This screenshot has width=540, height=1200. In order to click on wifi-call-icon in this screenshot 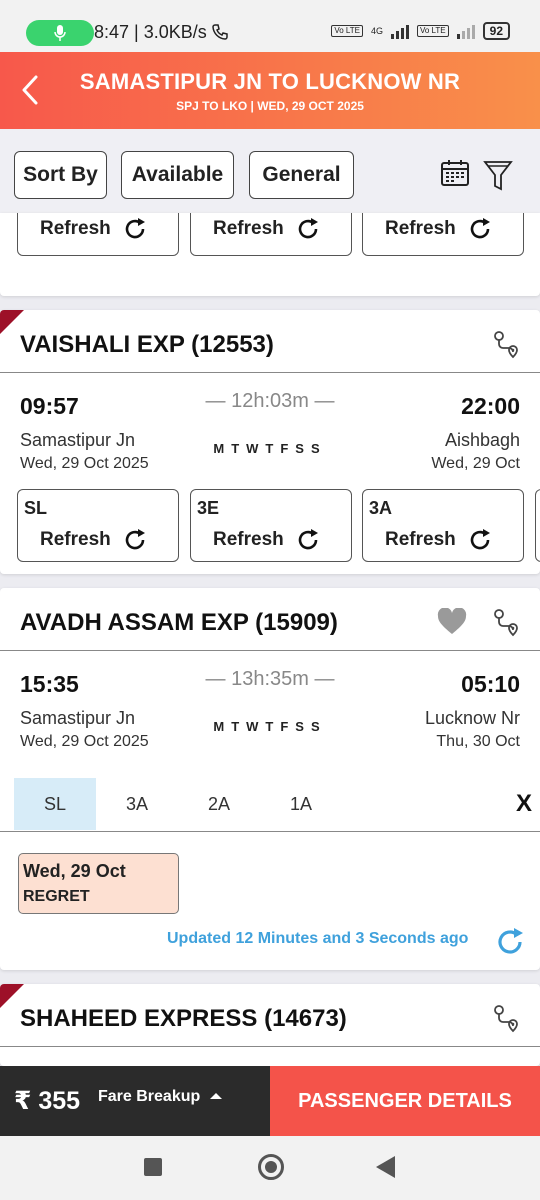, I will do `click(221, 33)`.